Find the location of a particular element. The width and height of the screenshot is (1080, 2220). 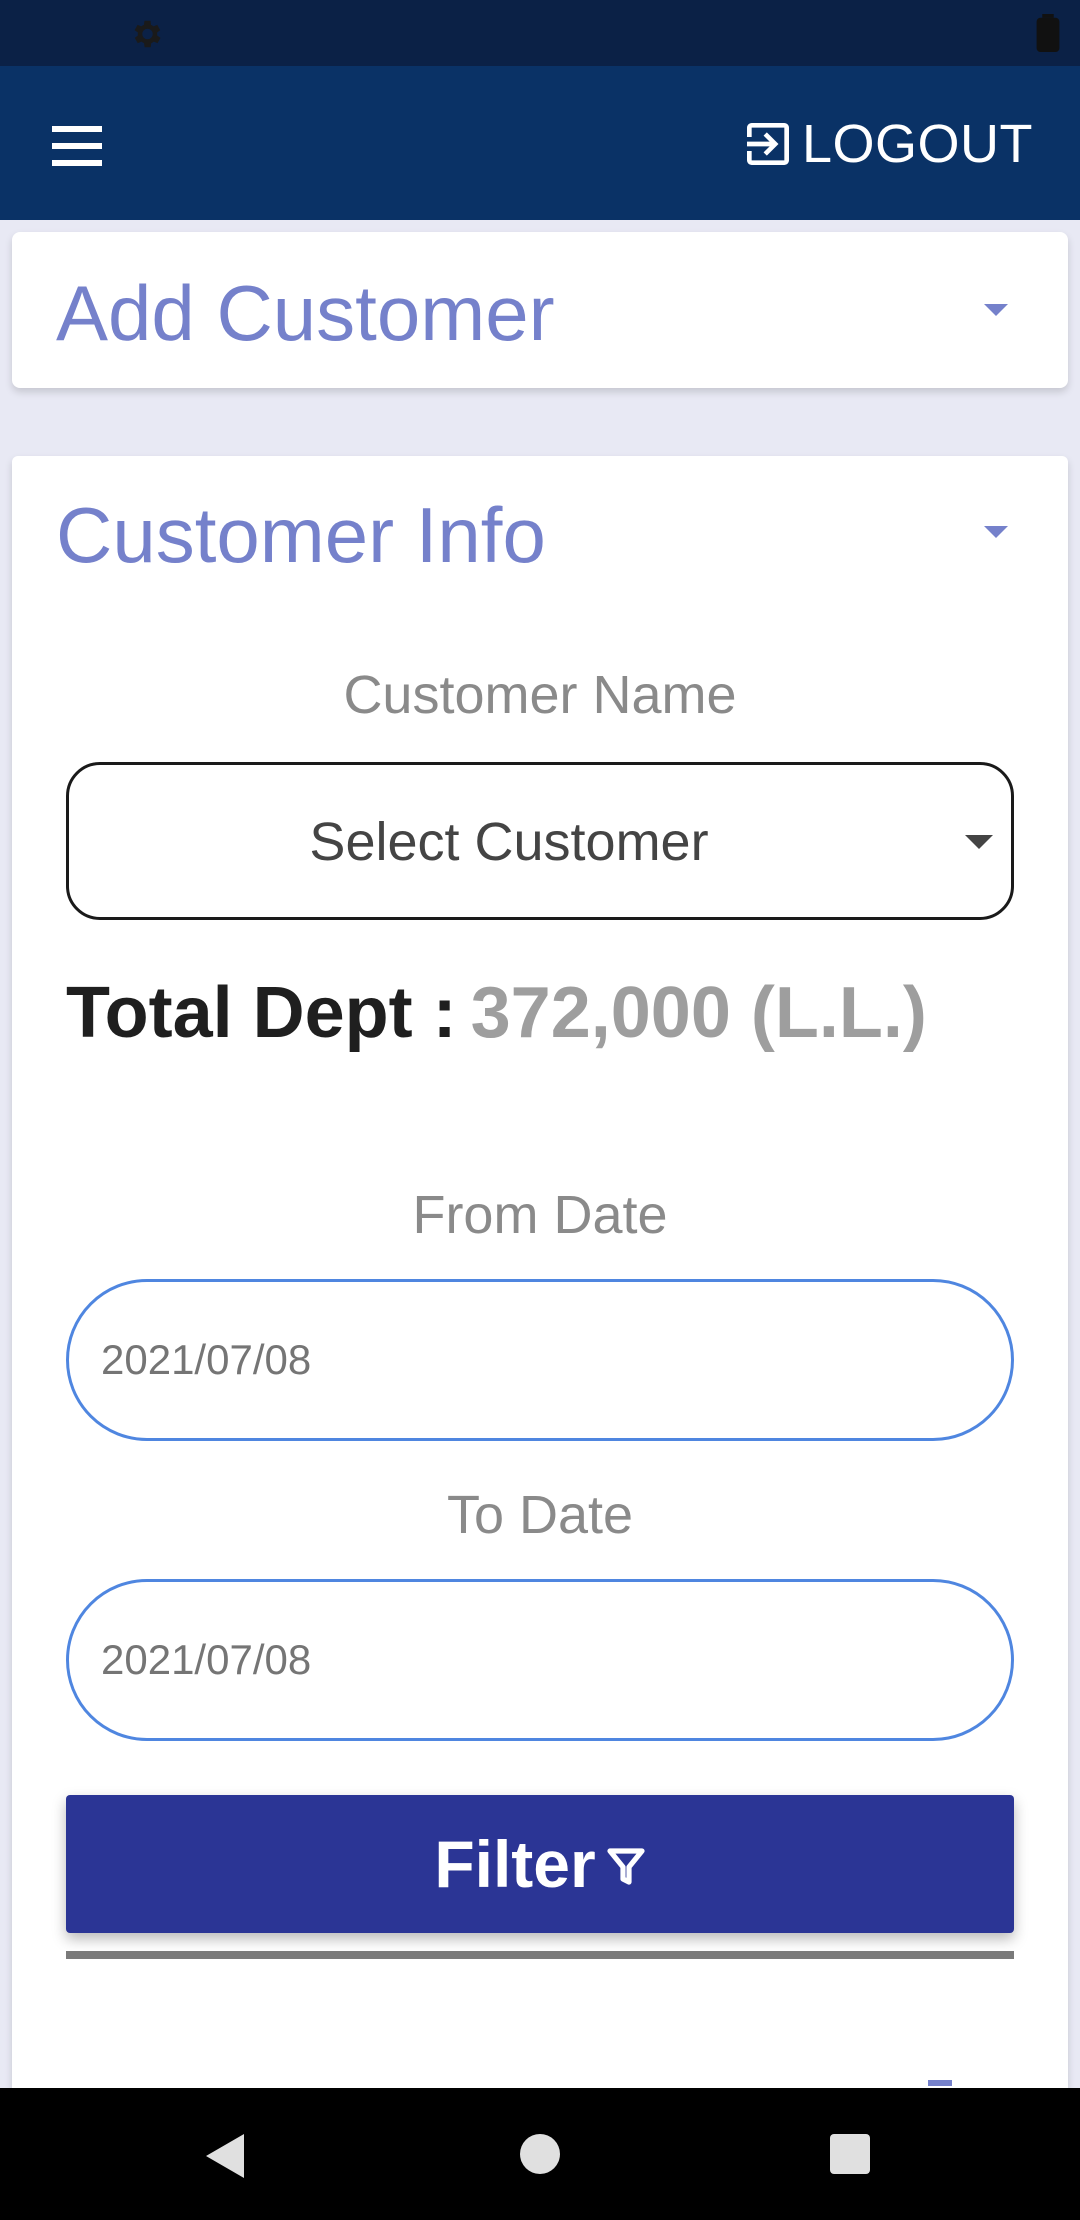

to-date-input is located at coordinates (540, 1660).